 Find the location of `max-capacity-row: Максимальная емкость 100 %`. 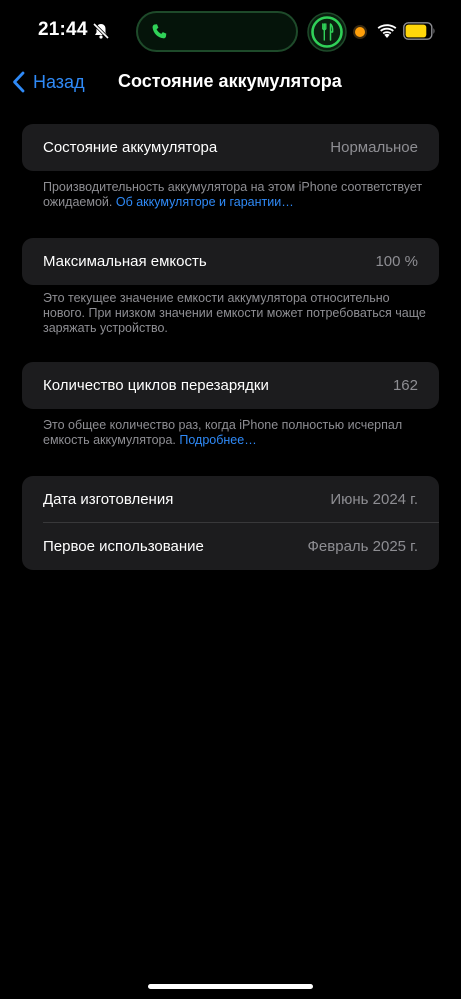

max-capacity-row: Максимальная емкость 100 % is located at coordinates (230, 261).